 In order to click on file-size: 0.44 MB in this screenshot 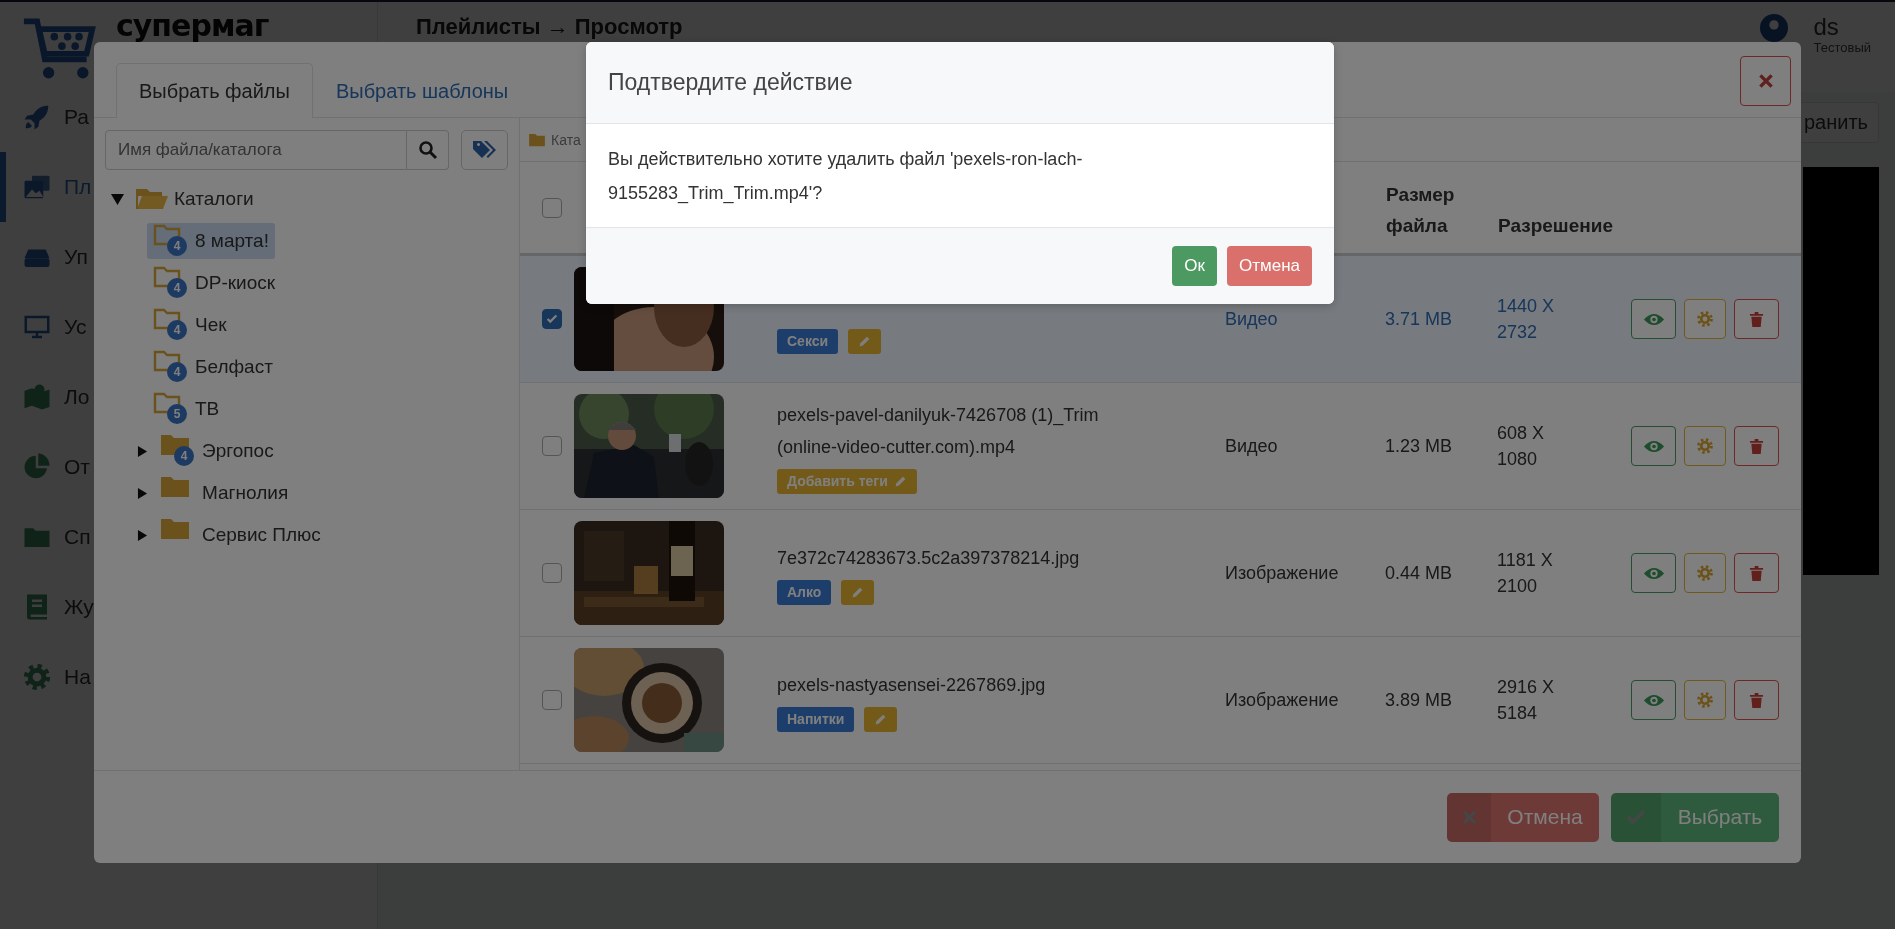, I will do `click(1418, 573)`.